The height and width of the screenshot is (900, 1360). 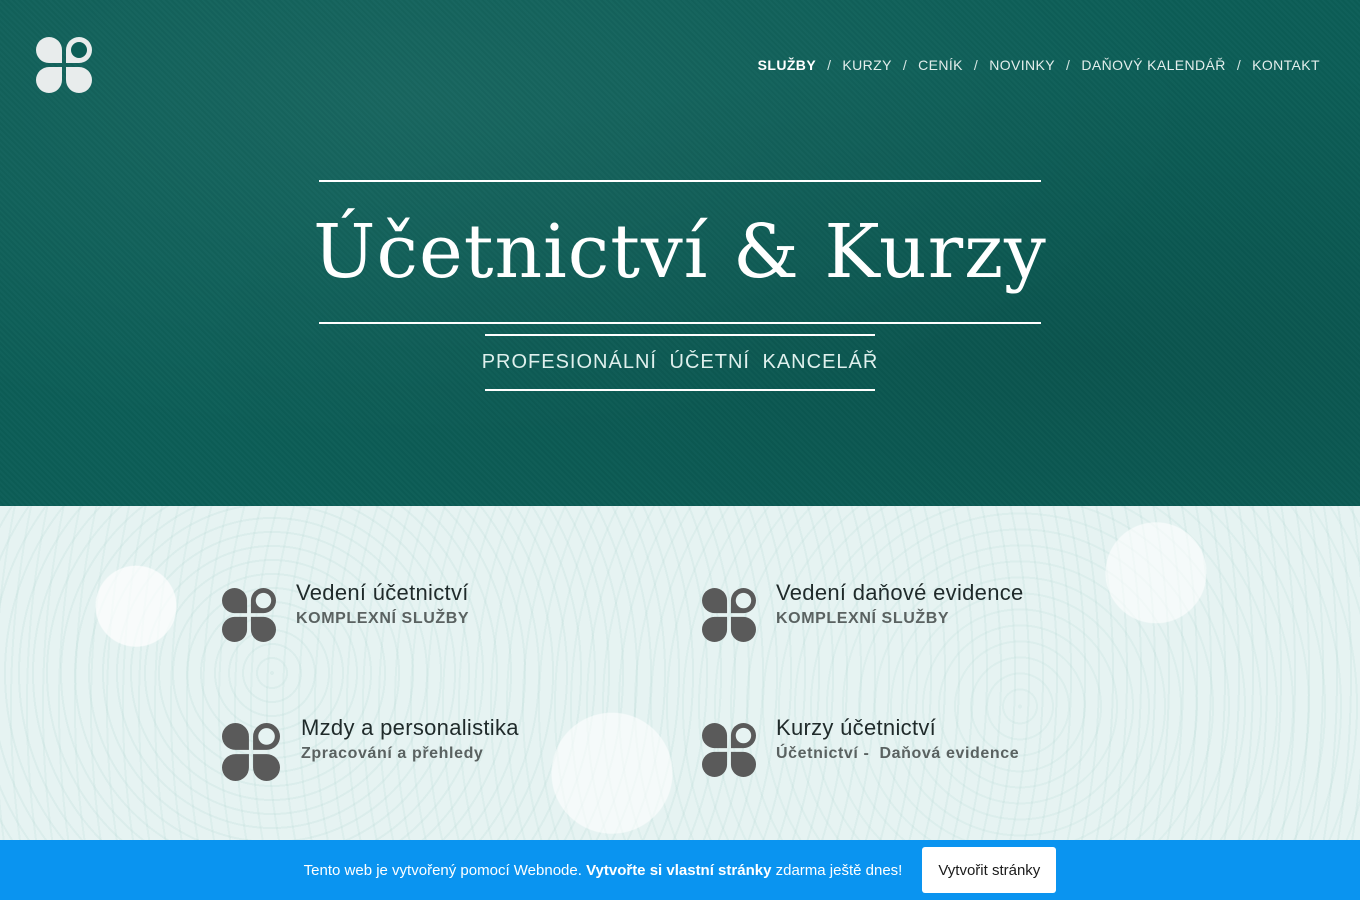 What do you see at coordinates (940, 65) in the screenshot?
I see `nav-item-cenik: CENÍK` at bounding box center [940, 65].